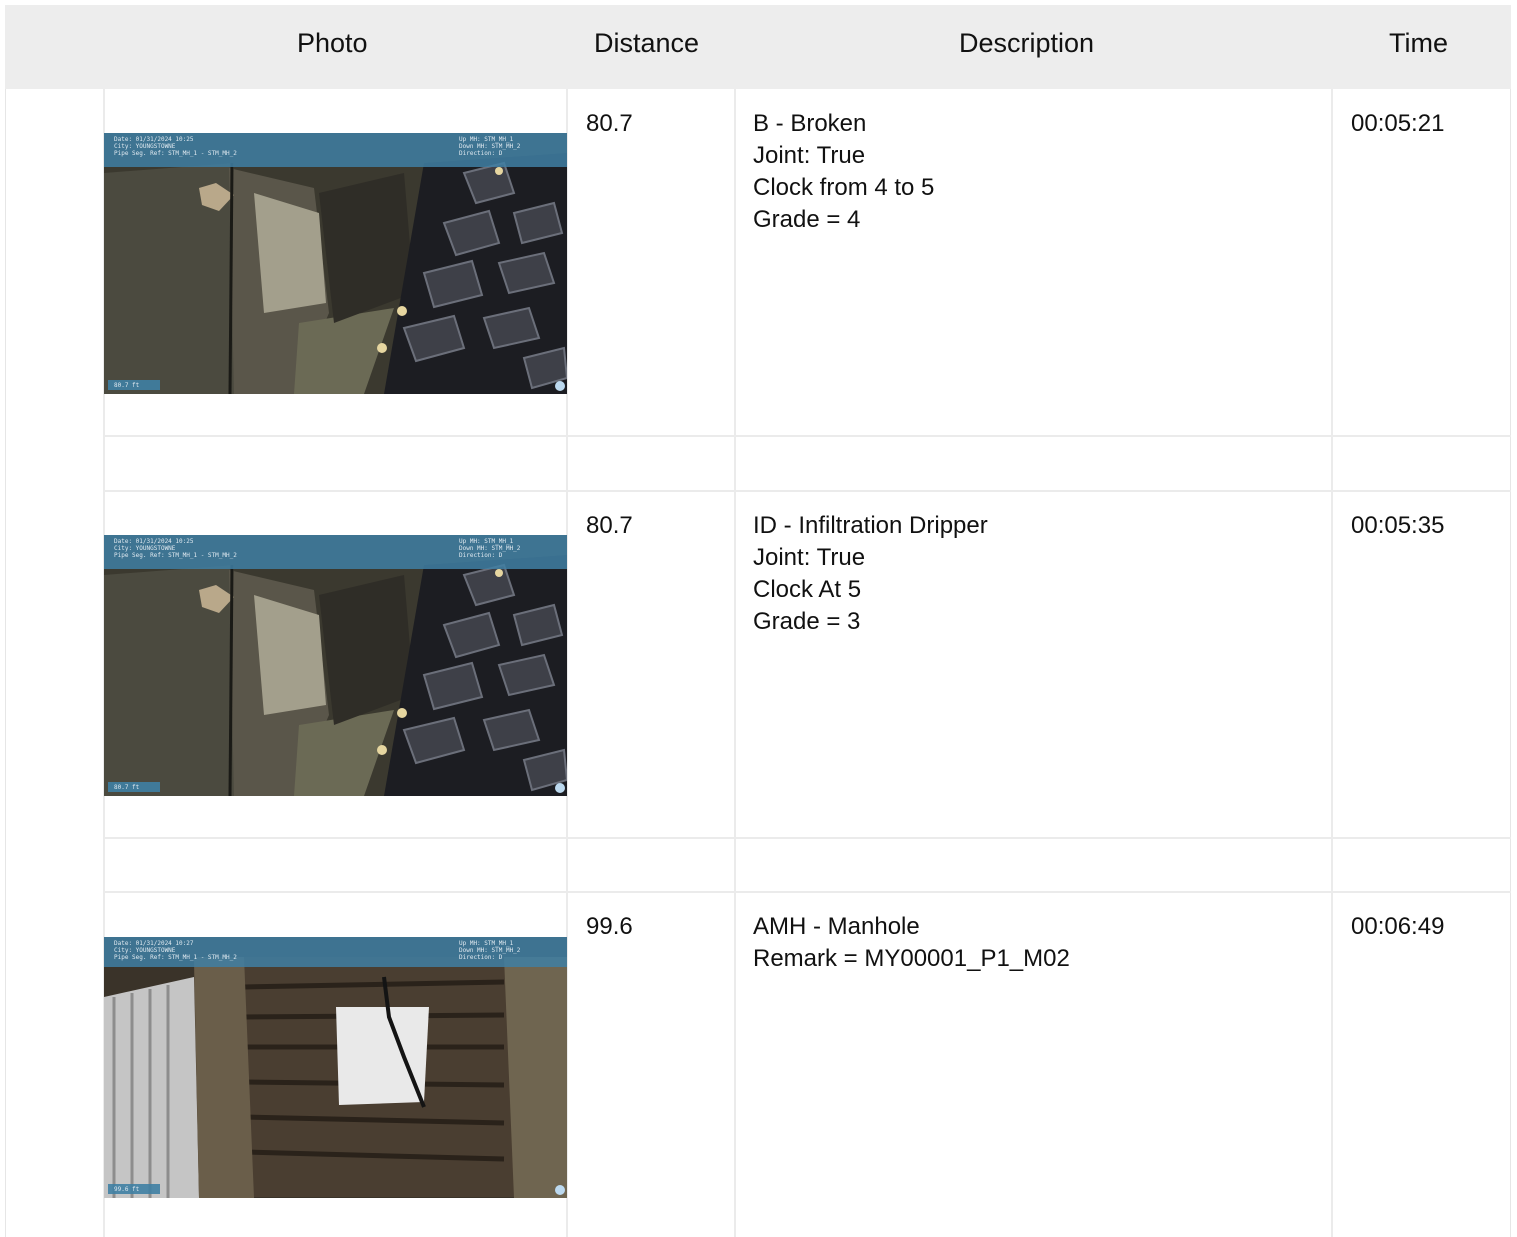  What do you see at coordinates (911, 958) in the screenshot?
I see `description-line: Remark = MY00001_P1_M02` at bounding box center [911, 958].